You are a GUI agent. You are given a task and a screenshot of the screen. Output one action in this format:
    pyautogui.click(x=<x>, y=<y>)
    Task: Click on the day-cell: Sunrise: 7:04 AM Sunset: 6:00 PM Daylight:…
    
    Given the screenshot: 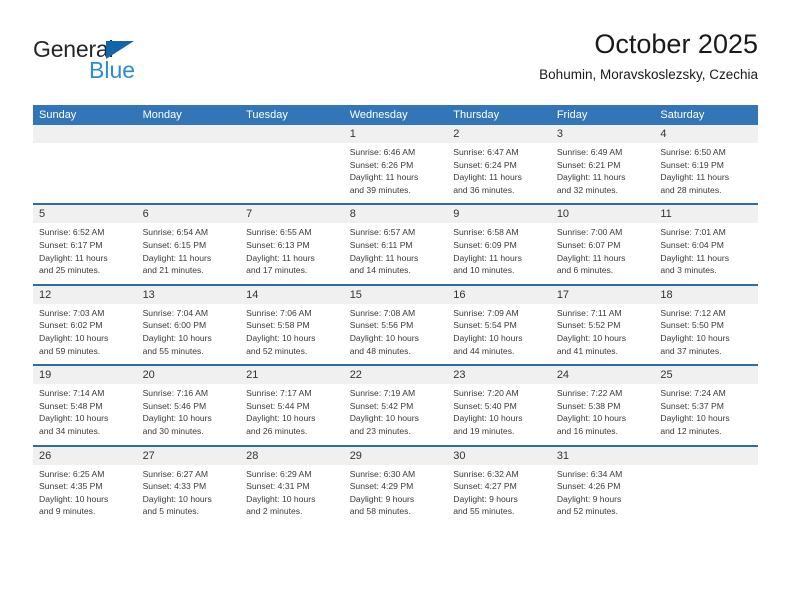 What is the action you would take?
    pyautogui.click(x=188, y=334)
    